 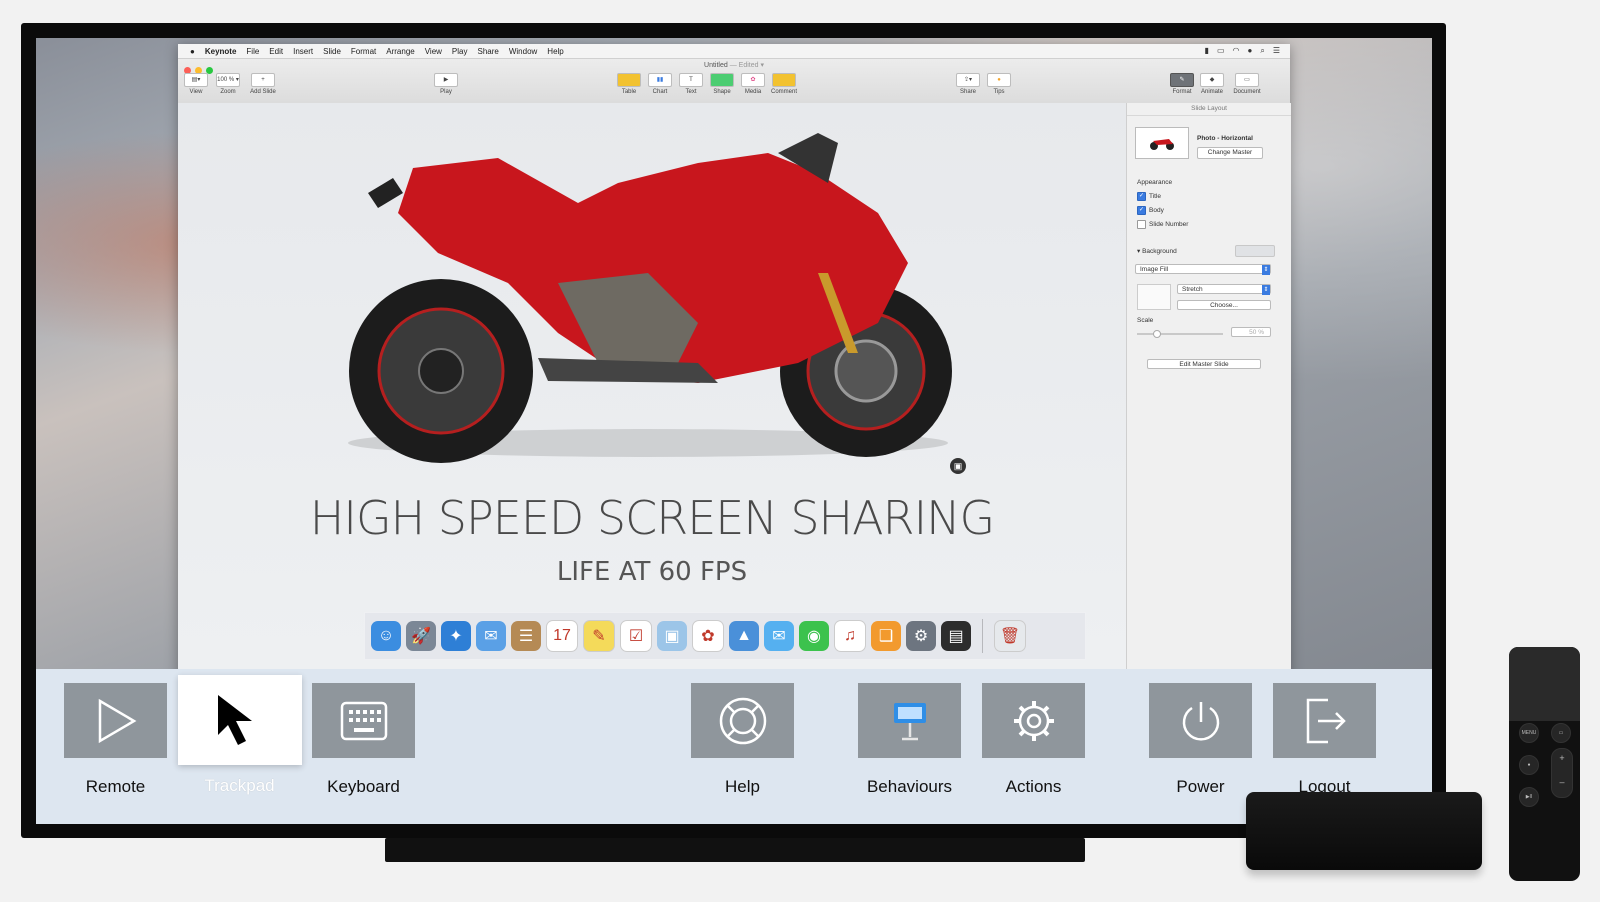 What do you see at coordinates (433, 51) in the screenshot?
I see `menu-view: View` at bounding box center [433, 51].